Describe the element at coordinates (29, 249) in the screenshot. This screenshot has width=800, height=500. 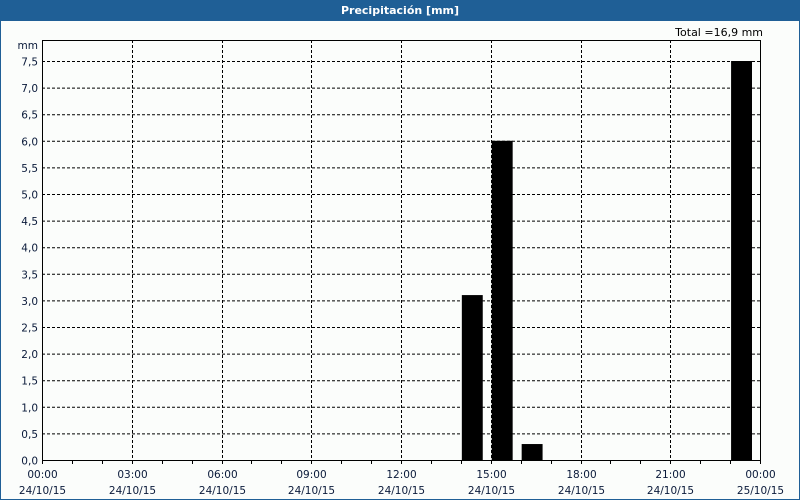
I see `y-tick-label: 4,0` at that location.